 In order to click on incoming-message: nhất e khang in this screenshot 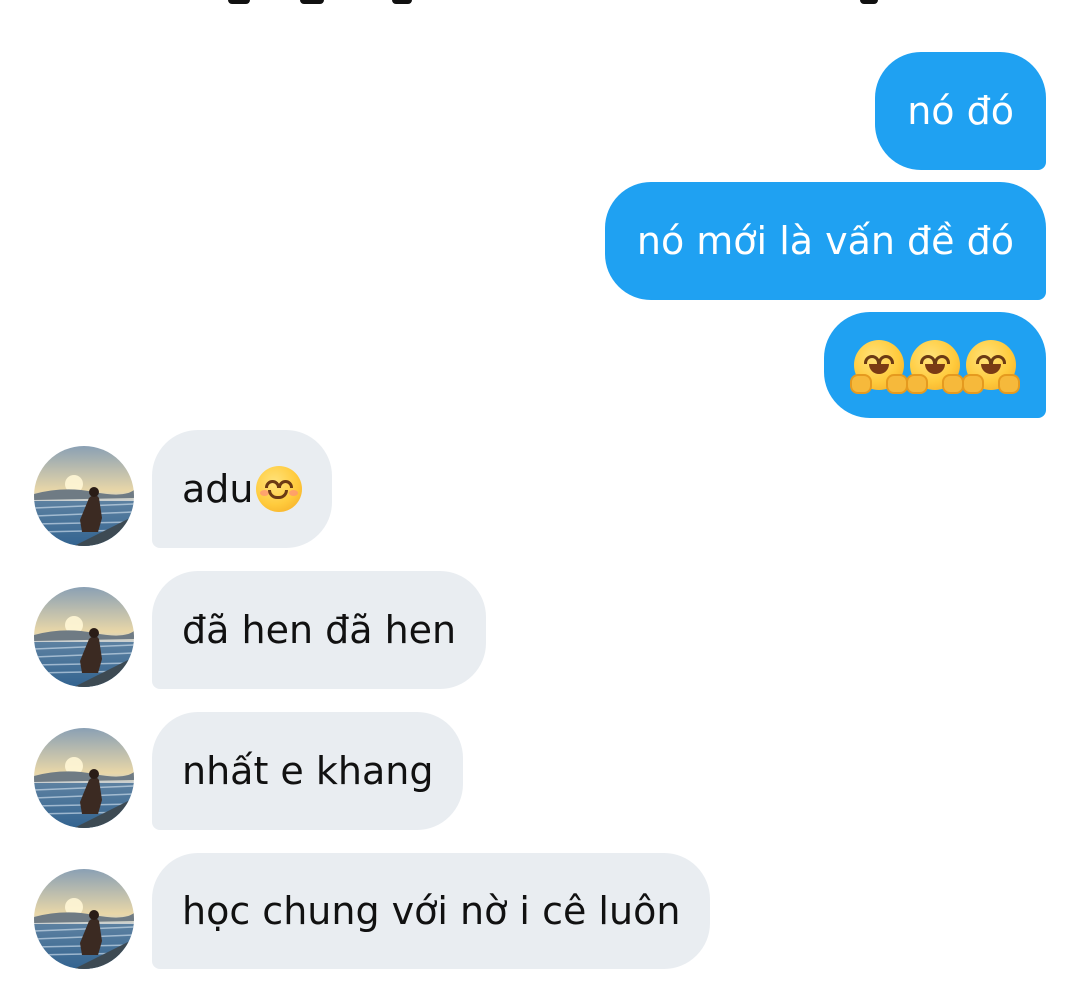, I will do `click(308, 771)`.